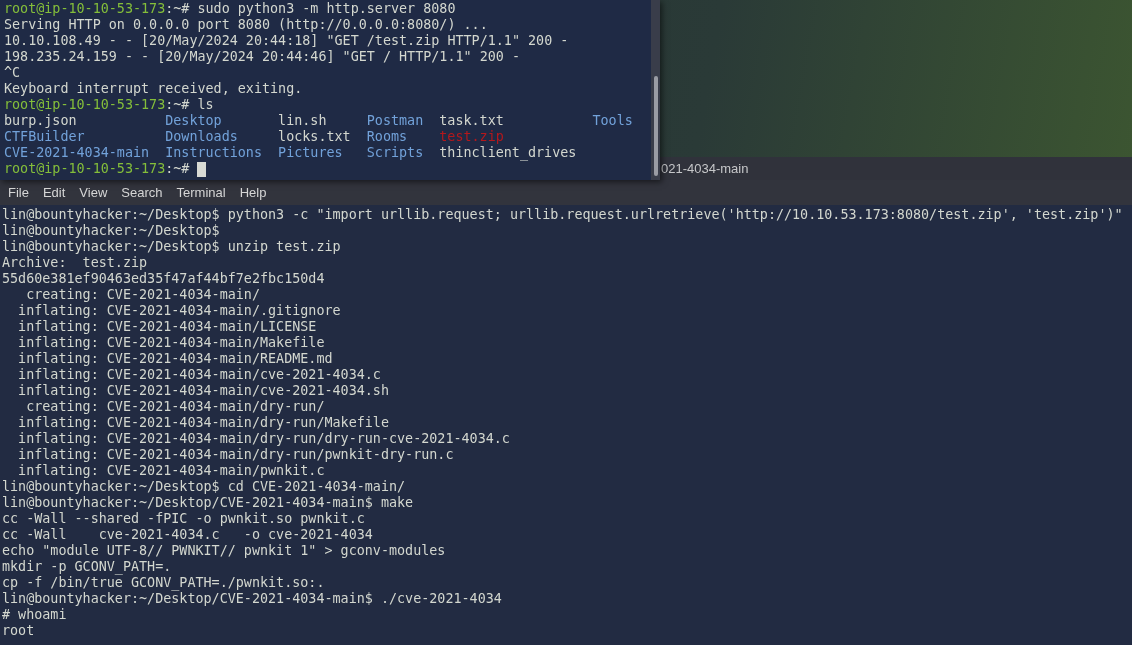  I want to click on file-name: Downloads, so click(201, 137).